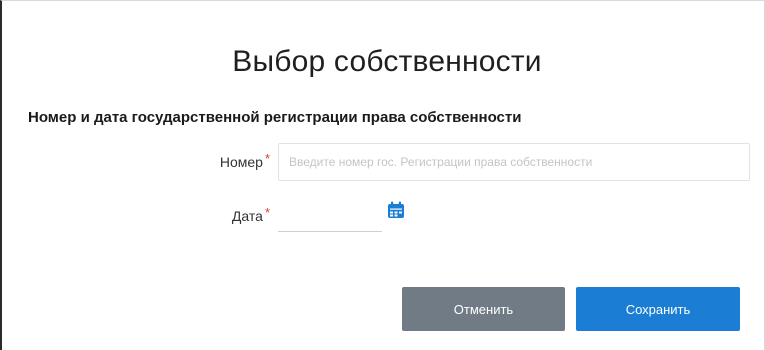 The width and height of the screenshot is (765, 350). What do you see at coordinates (658, 309) in the screenshot?
I see `save-button: Сохранить` at bounding box center [658, 309].